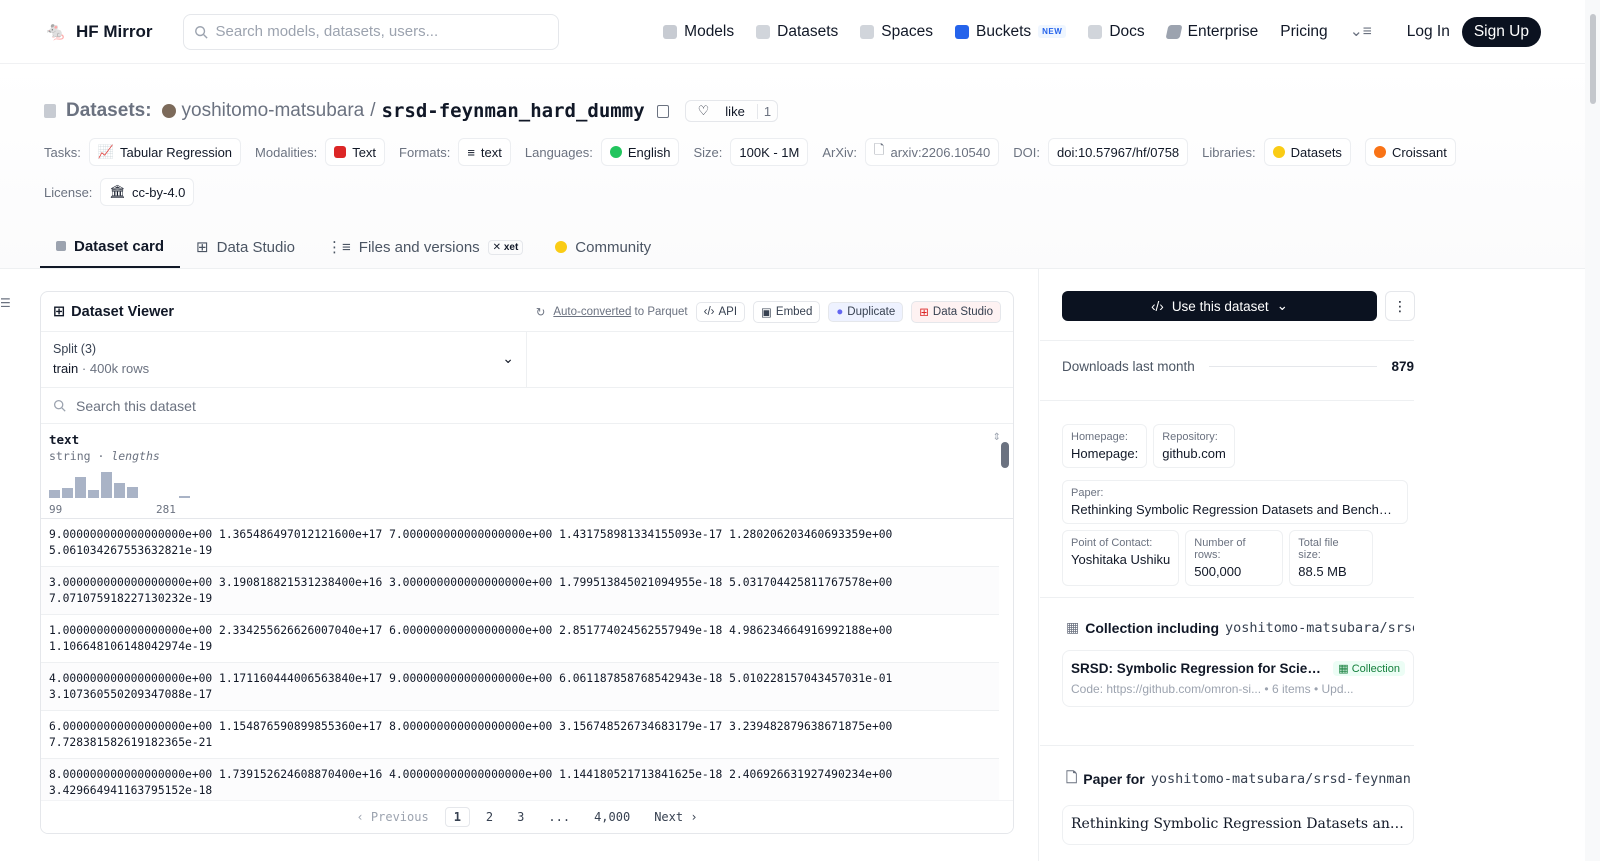 The width and height of the screenshot is (1600, 861). I want to click on more-options-button: ⋮, so click(1400, 306).